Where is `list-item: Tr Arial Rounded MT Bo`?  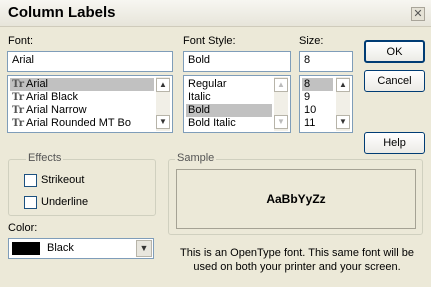
list-item: Tr Arial Rounded MT Bo is located at coordinates (70, 123).